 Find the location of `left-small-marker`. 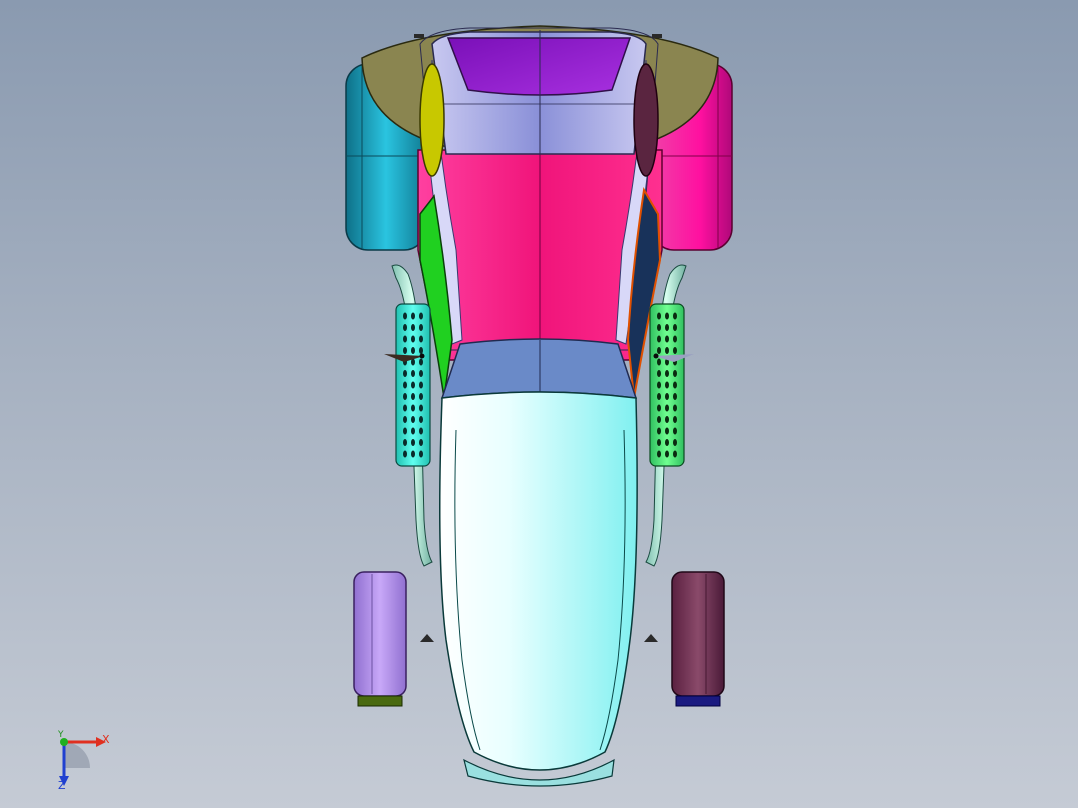

left-small-marker is located at coordinates (427, 638).